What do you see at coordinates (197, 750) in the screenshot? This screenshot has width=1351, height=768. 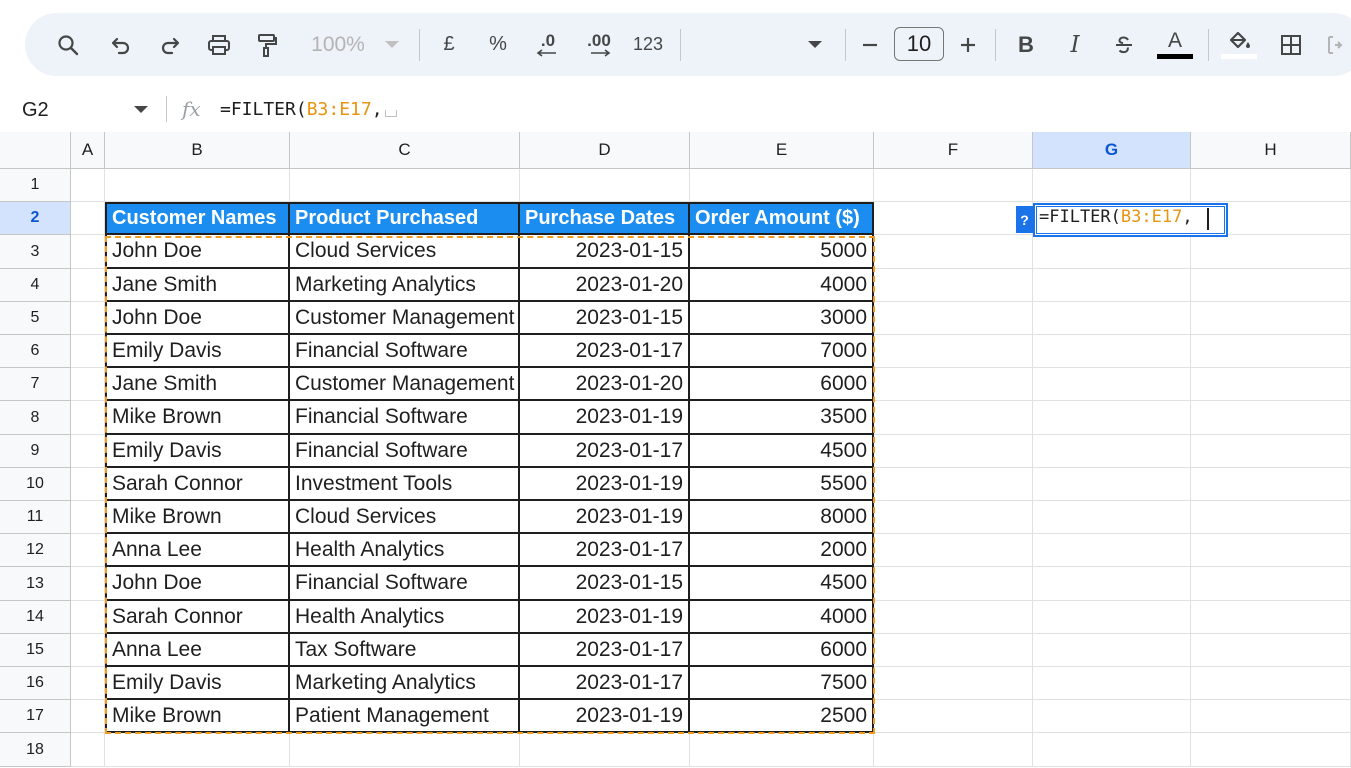 I see `cell-b18` at bounding box center [197, 750].